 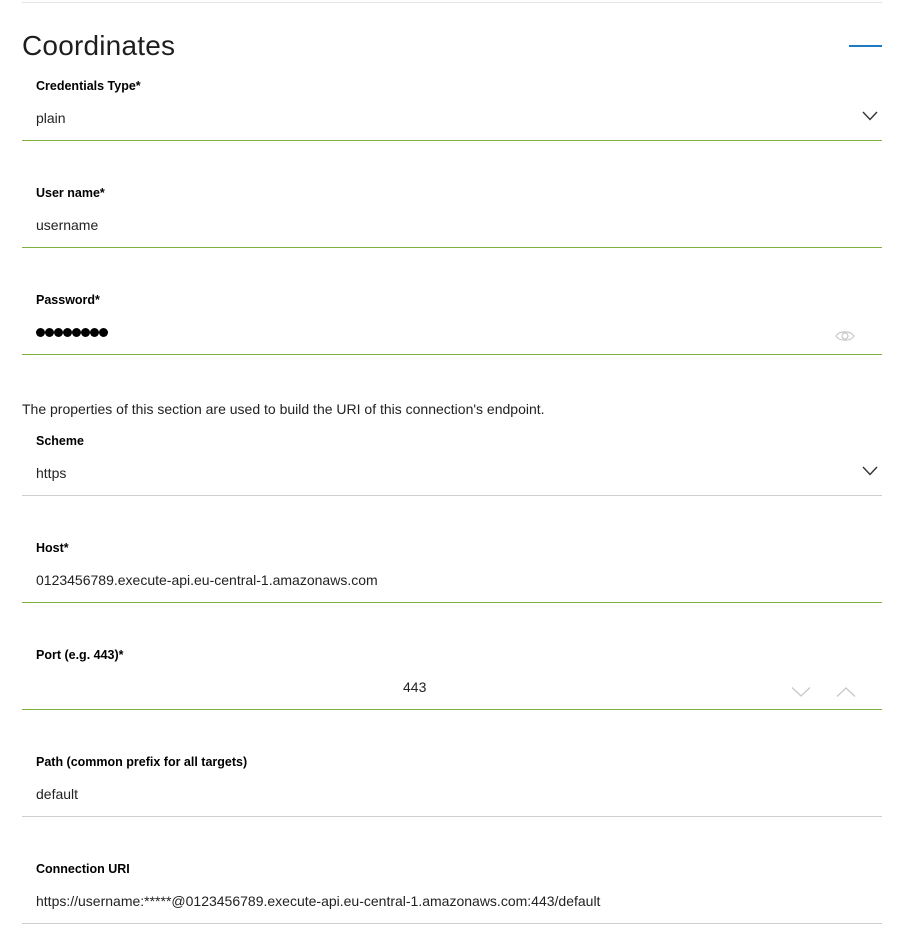 What do you see at coordinates (52, 548) in the screenshot?
I see `host-label: Host*` at bounding box center [52, 548].